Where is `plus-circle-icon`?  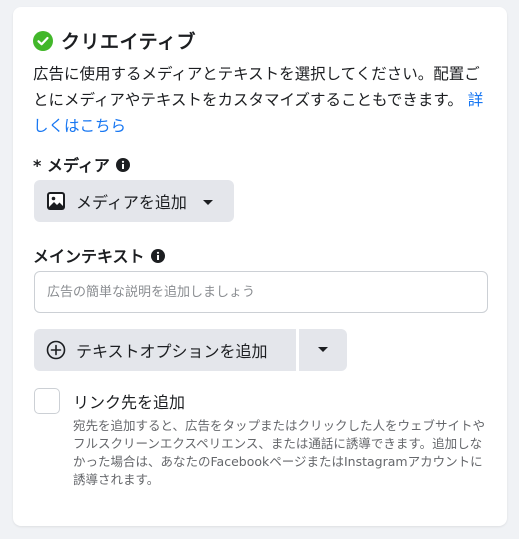 plus-circle-icon is located at coordinates (56, 350).